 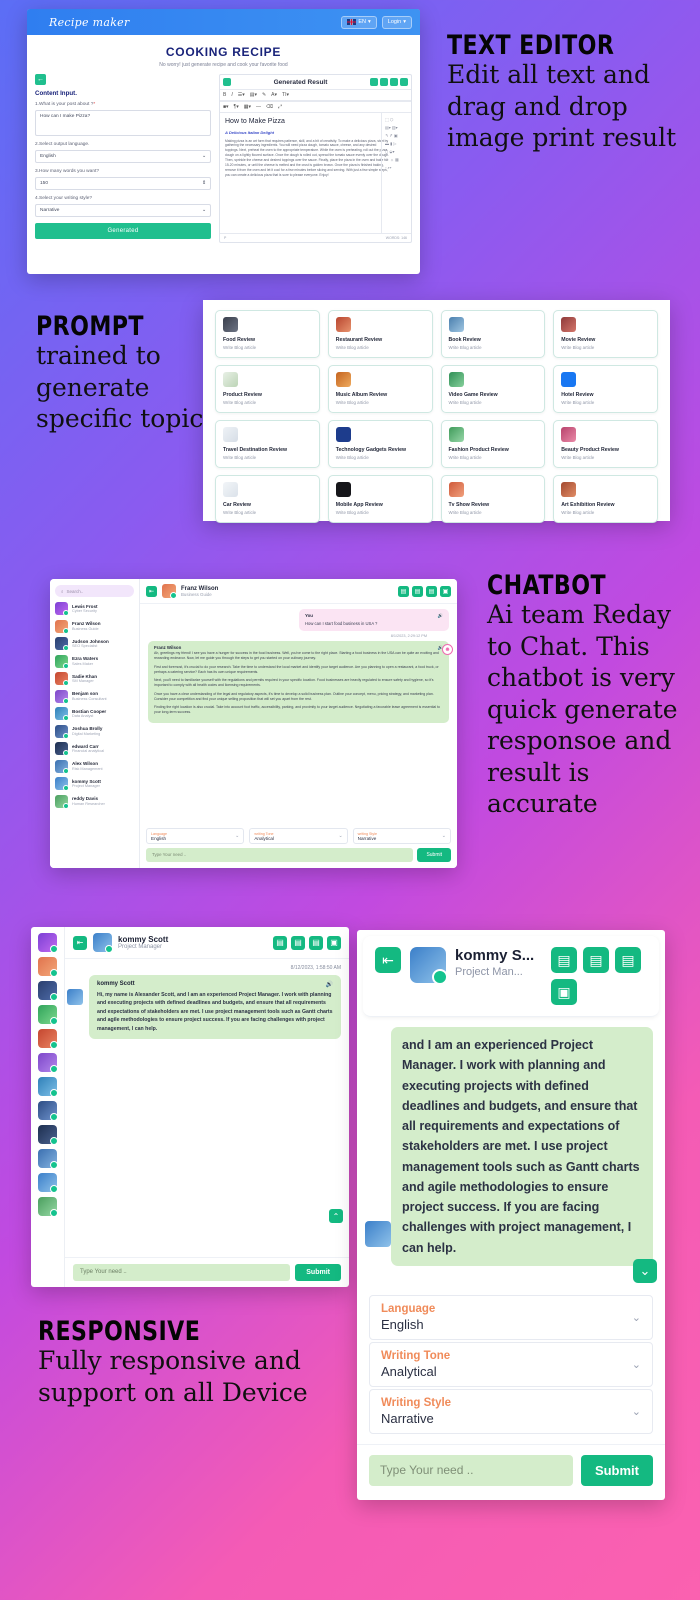 I want to click on table-insert-icon: ▤▾ ▥▾, so click(x=396, y=128).